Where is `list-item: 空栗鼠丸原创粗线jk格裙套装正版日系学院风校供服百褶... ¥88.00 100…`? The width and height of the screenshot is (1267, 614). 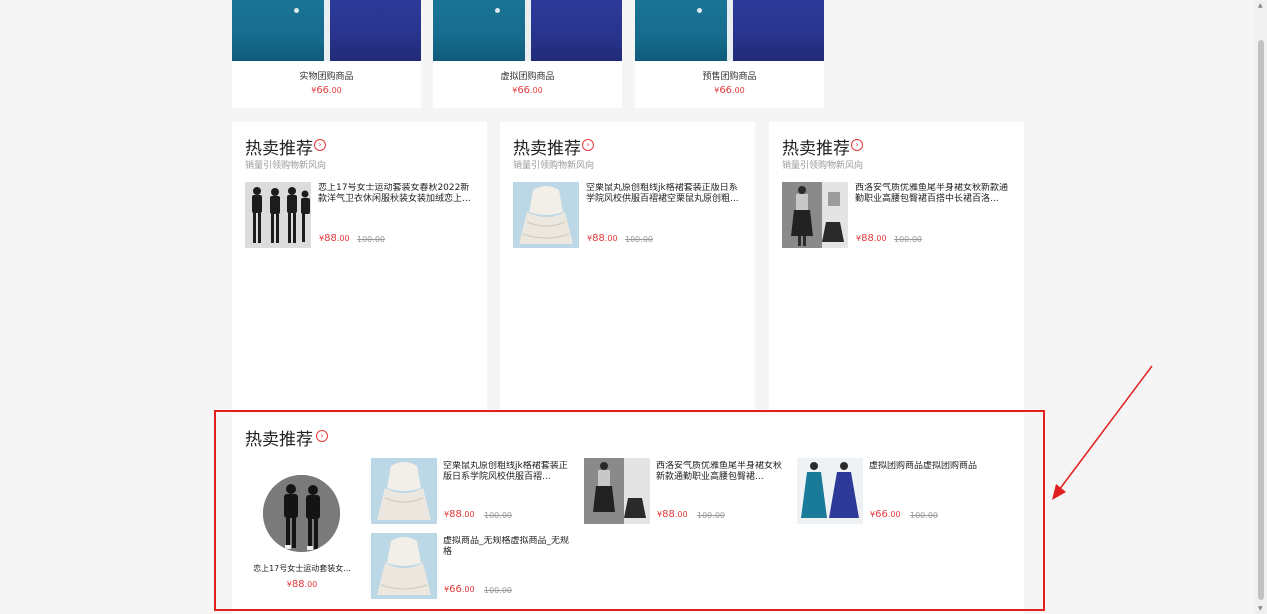 list-item: 空栗鼠丸原创粗线jk格裙套装正版日系学院风校供服百褶... ¥88.00 100… is located at coordinates (476, 491).